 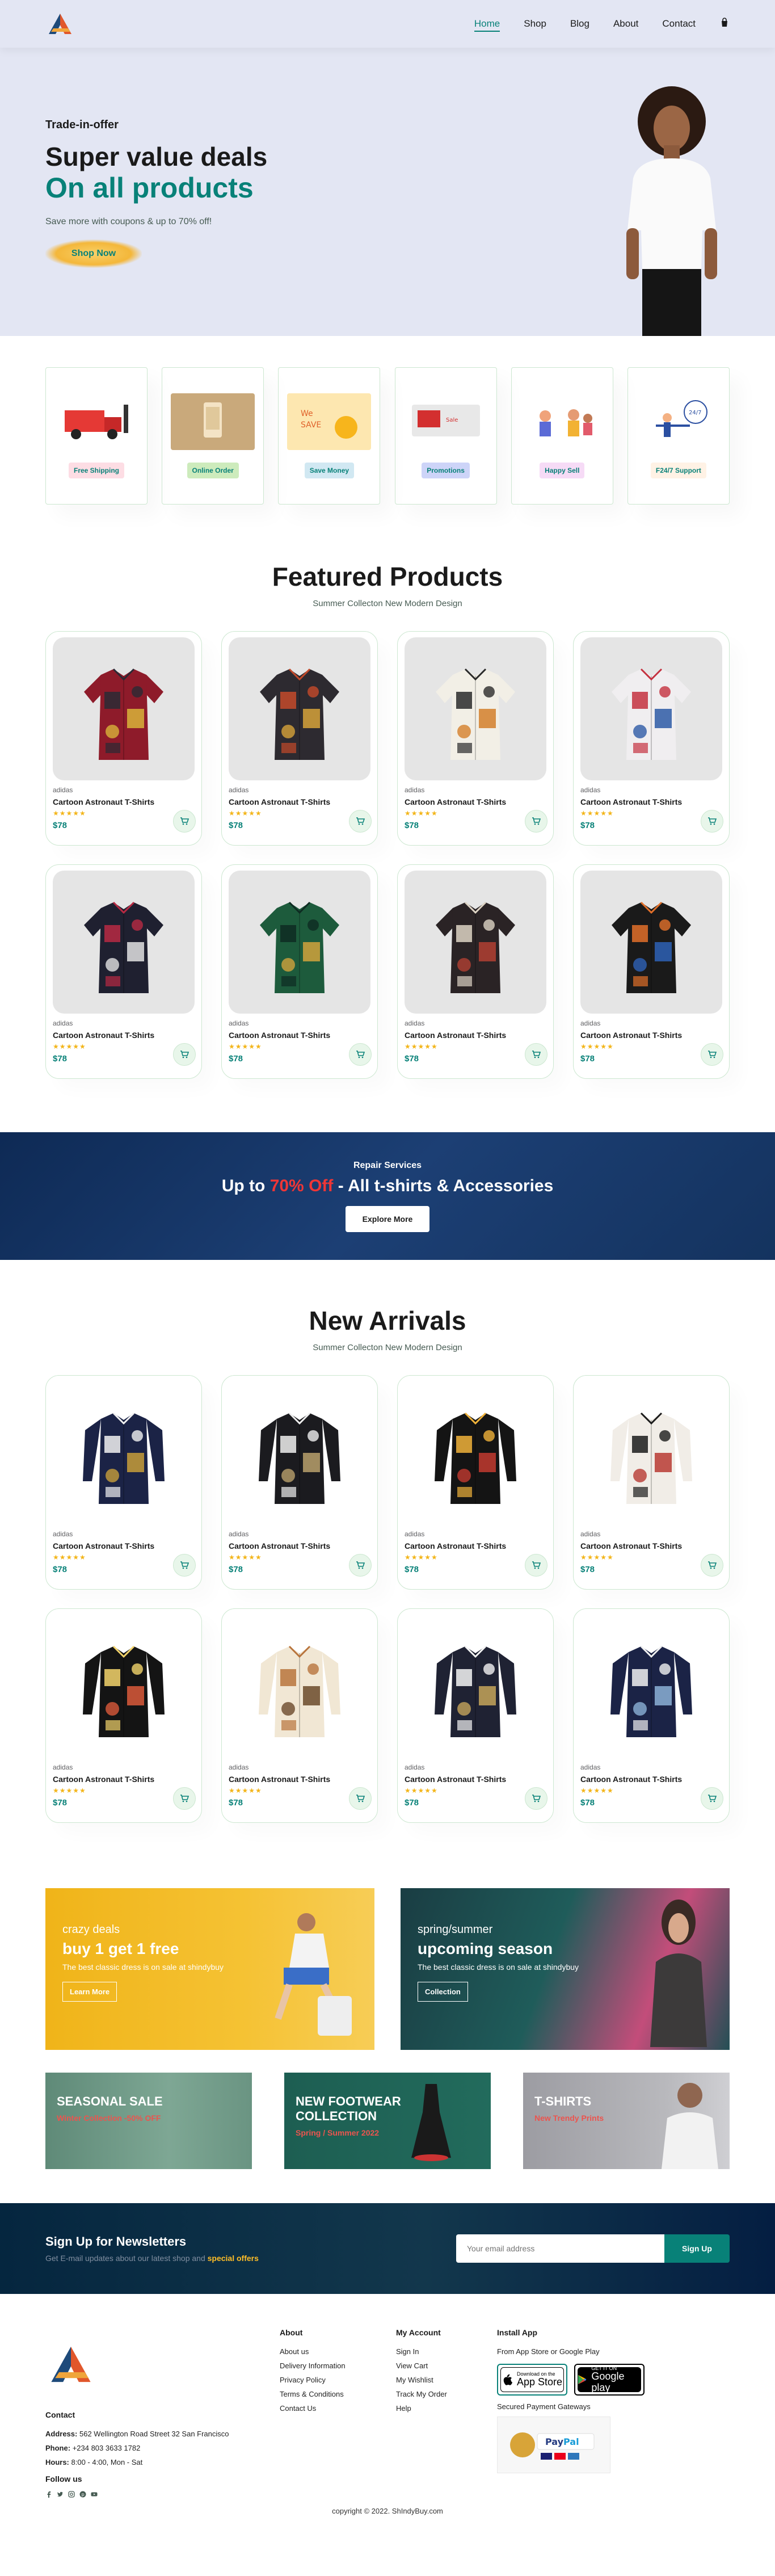 What do you see at coordinates (94, 2462) in the screenshot?
I see `hours: Hours: 8:00 - 4:00, Mon - Sat` at bounding box center [94, 2462].